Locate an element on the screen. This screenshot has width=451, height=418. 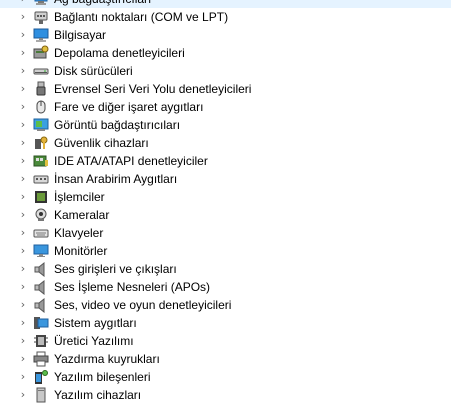
keyboard-icon is located at coordinates (41, 233).